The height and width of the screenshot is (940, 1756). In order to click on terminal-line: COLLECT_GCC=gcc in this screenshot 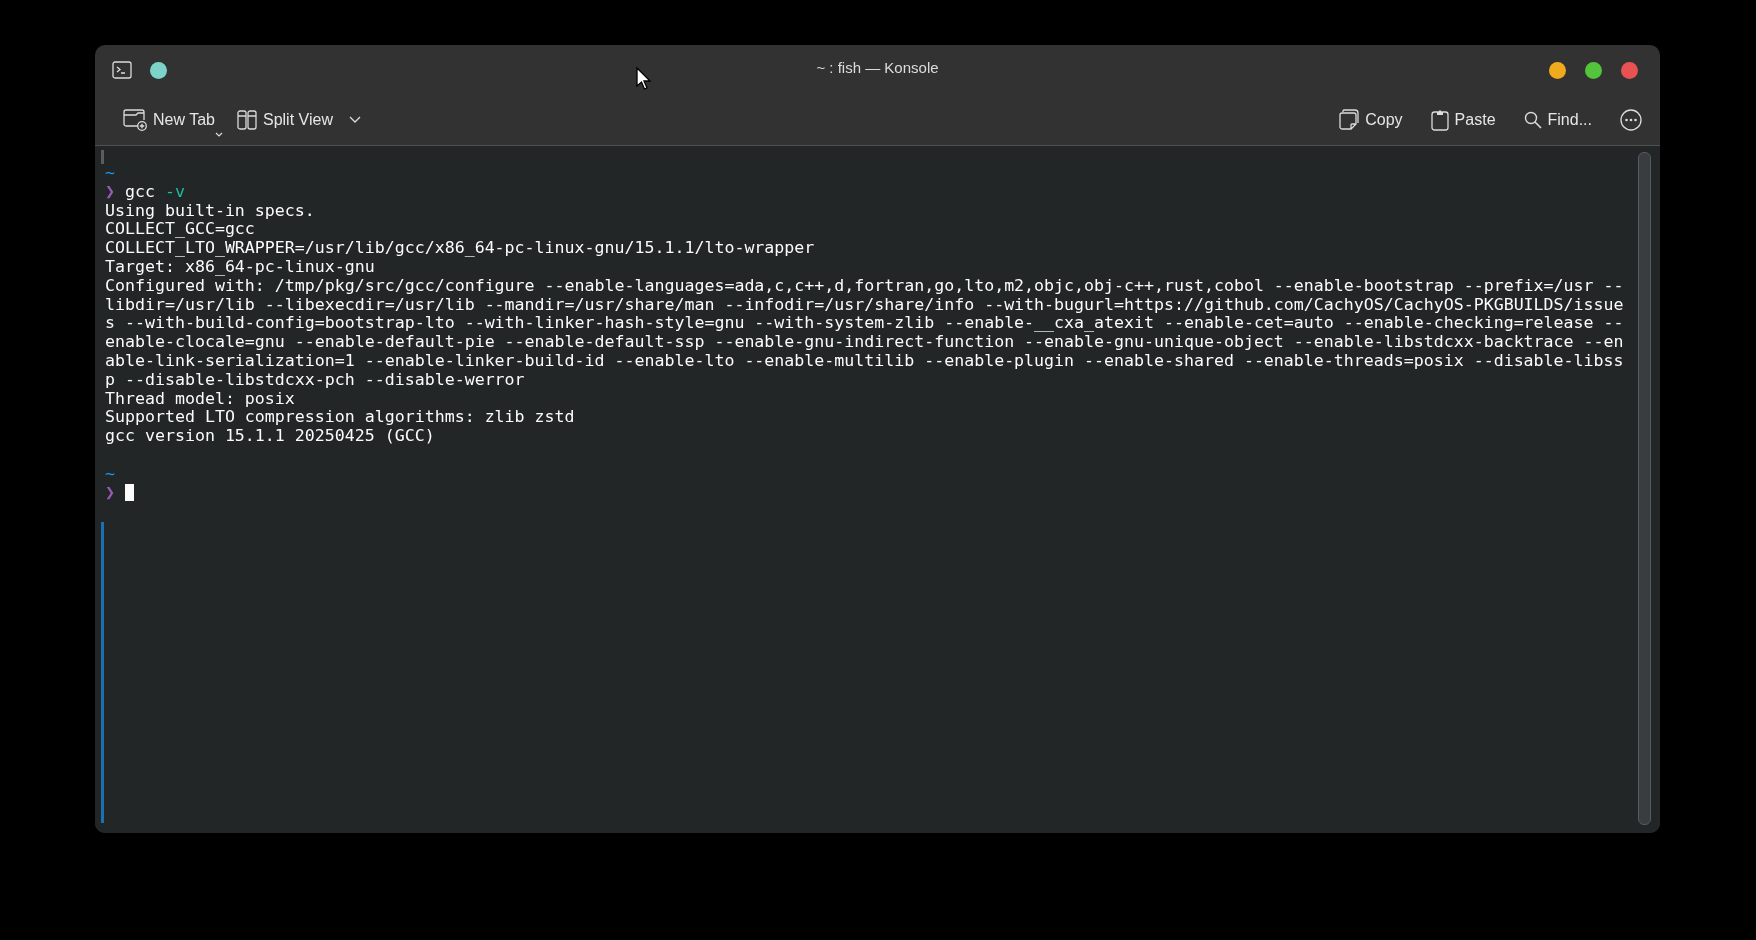, I will do `click(180, 229)`.